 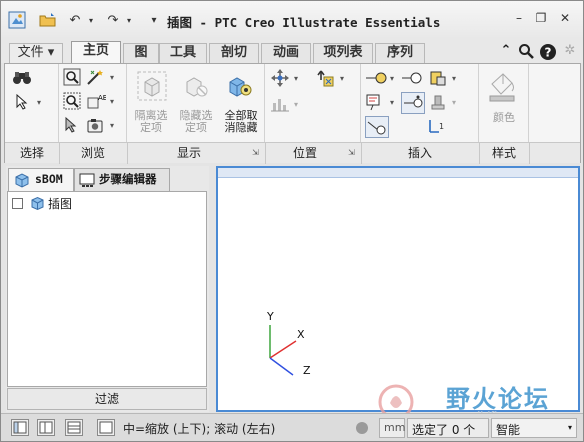 I want to click on restore-button: ❐, so click(x=541, y=20).